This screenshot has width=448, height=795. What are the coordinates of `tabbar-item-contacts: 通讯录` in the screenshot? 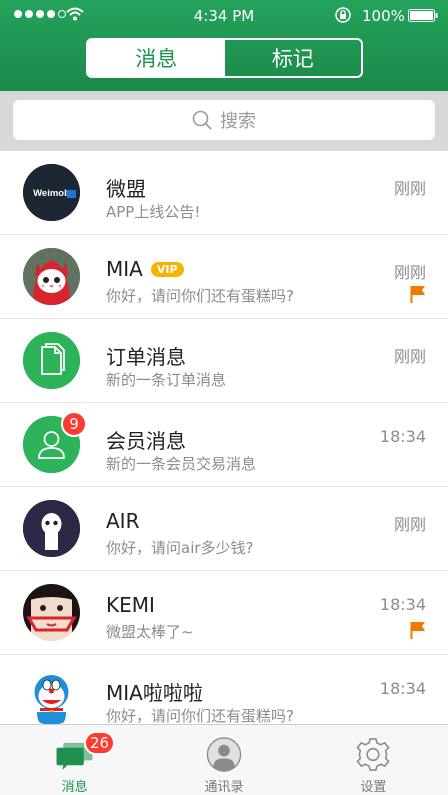 It's located at (223, 760).